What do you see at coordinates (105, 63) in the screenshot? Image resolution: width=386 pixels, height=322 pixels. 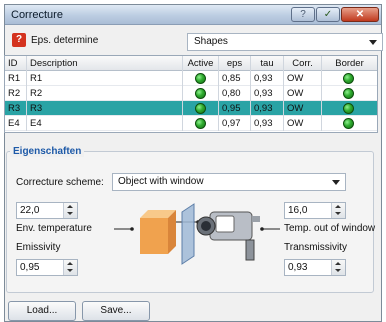 I see `header-description: Description` at bounding box center [105, 63].